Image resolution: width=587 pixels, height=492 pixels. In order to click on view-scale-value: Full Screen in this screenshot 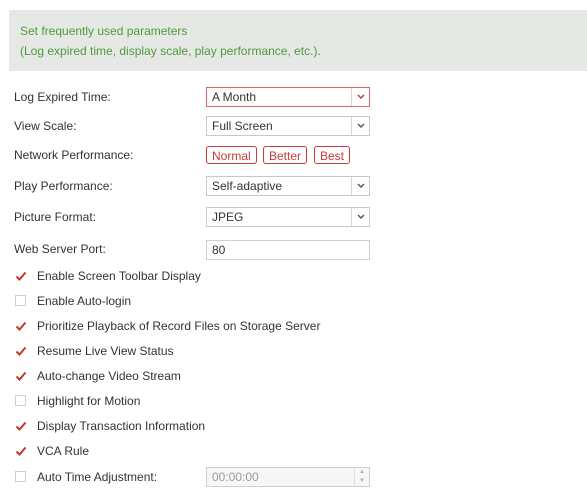, I will do `click(242, 126)`.